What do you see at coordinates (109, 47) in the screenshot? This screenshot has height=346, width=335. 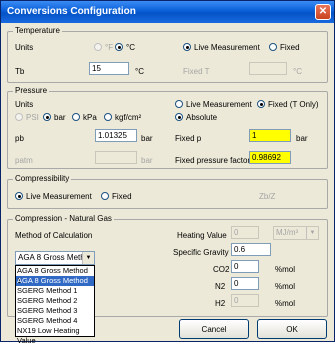 I see `unit-f-label: °F` at bounding box center [109, 47].